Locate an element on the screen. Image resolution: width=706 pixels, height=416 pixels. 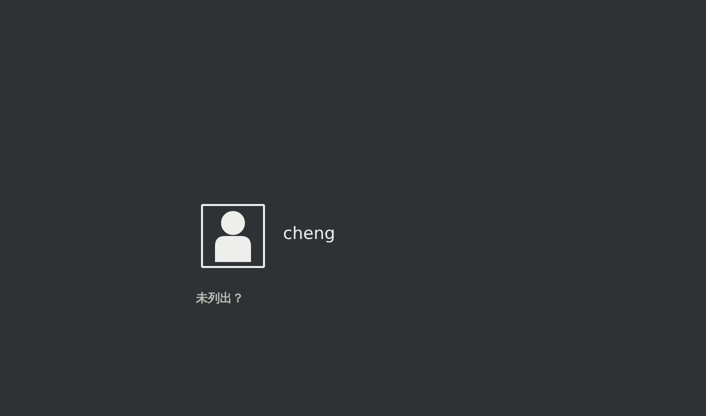
user-silhouette-icon is located at coordinates (233, 236).